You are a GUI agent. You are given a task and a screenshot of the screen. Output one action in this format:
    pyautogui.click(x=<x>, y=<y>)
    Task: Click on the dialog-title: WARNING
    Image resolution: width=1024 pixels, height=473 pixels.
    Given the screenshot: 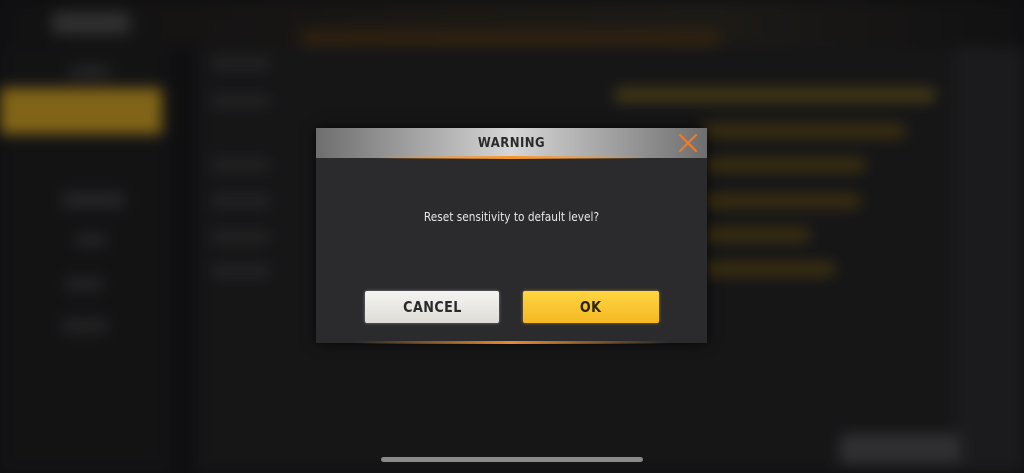 What is the action you would take?
    pyautogui.click(x=511, y=143)
    